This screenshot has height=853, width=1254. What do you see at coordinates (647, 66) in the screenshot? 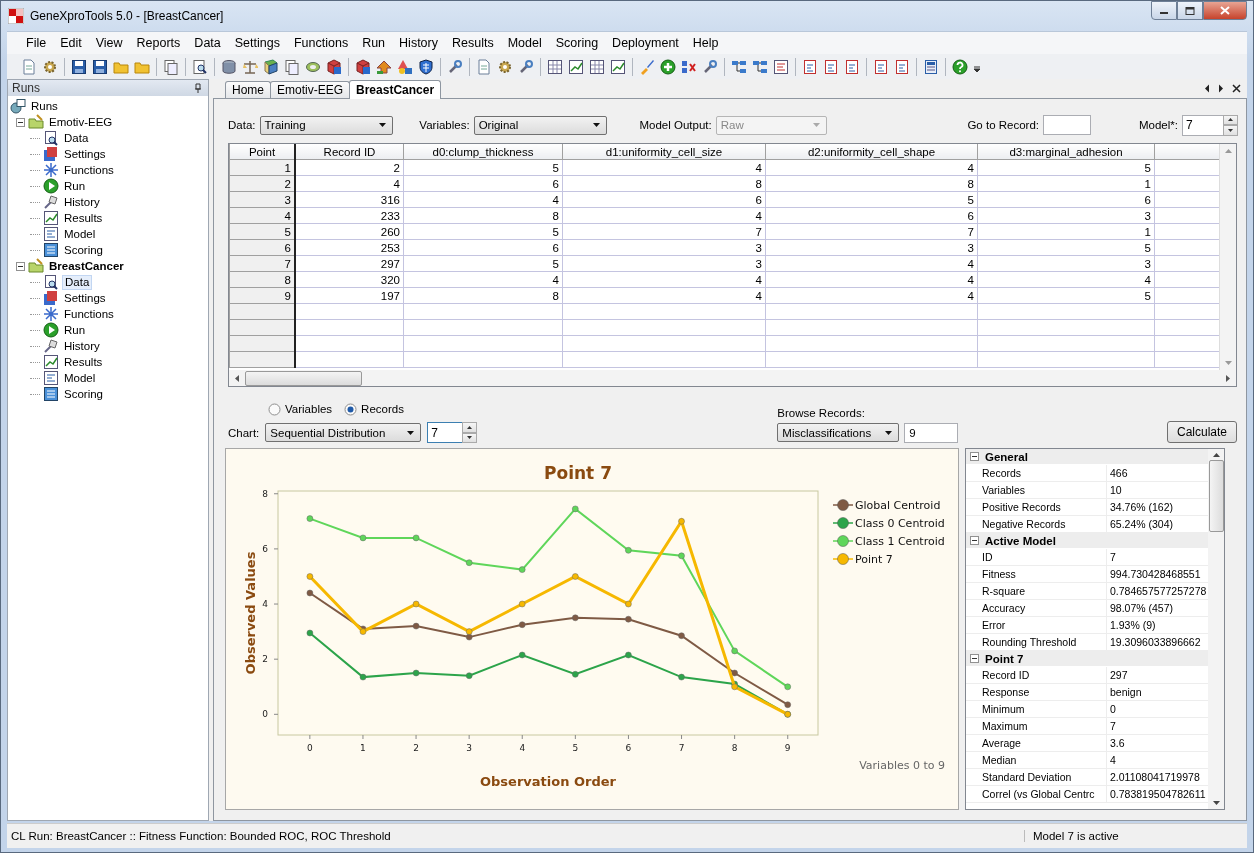
I see `brush-icon` at bounding box center [647, 66].